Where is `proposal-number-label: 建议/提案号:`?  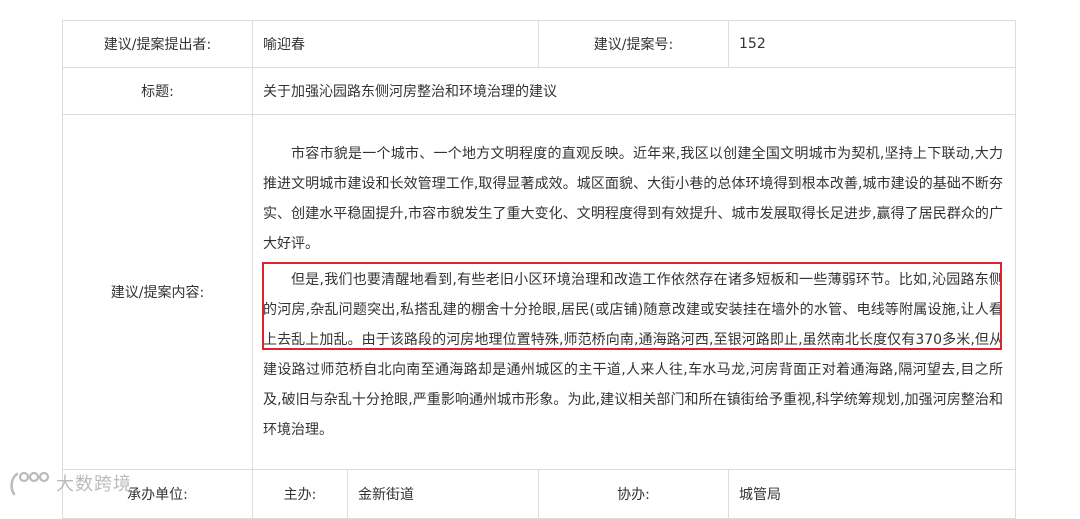 proposal-number-label: 建议/提案号: is located at coordinates (633, 44).